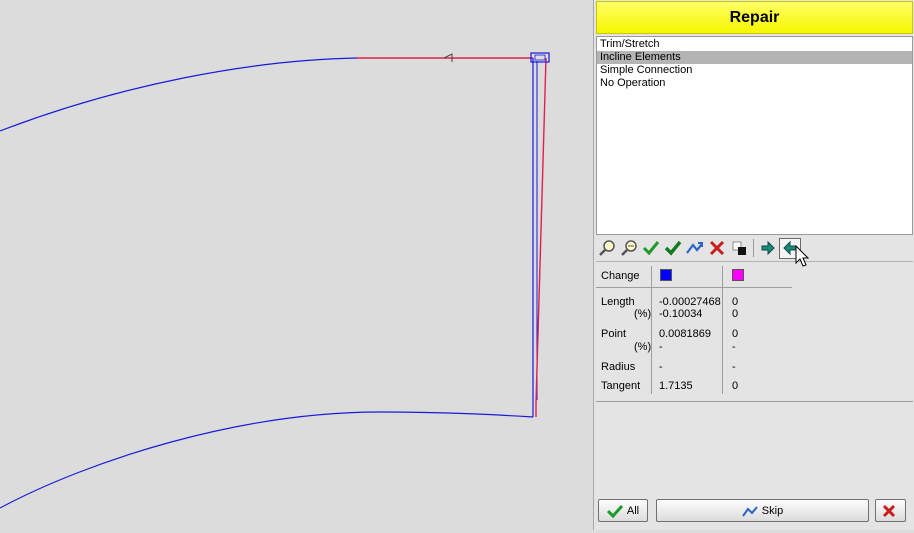 This screenshot has height=533, width=914. I want to click on zoom-in-icon, so click(607, 248).